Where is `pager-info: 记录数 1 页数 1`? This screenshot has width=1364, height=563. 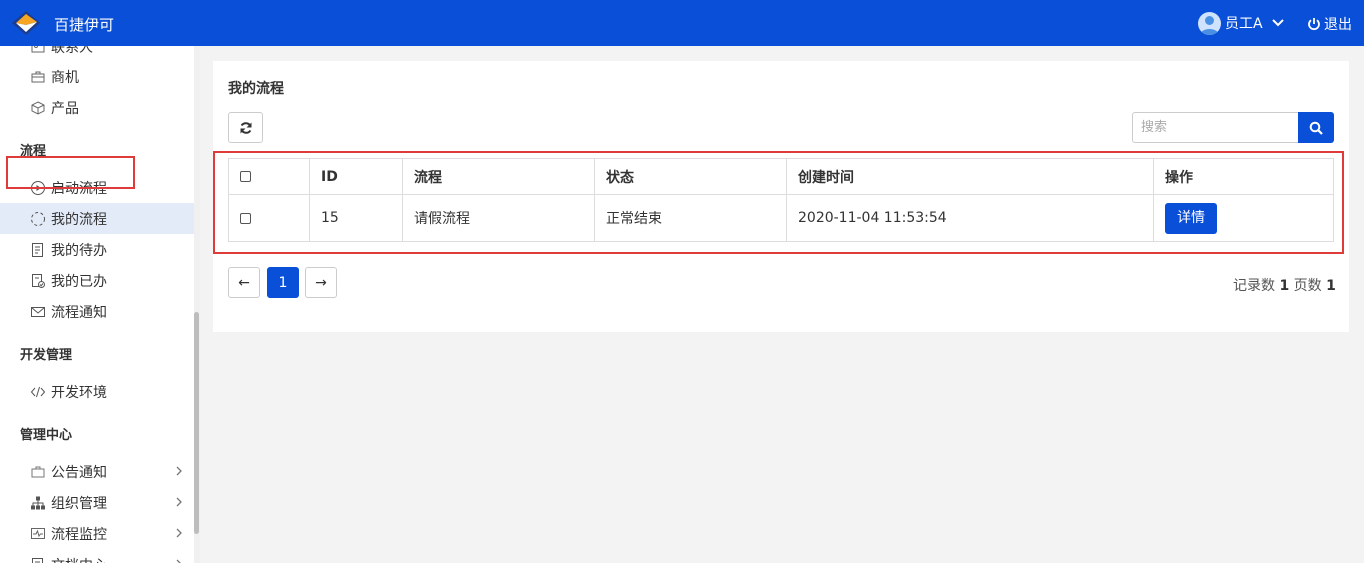
pager-info: 记录数 1 页数 1 is located at coordinates (1284, 285).